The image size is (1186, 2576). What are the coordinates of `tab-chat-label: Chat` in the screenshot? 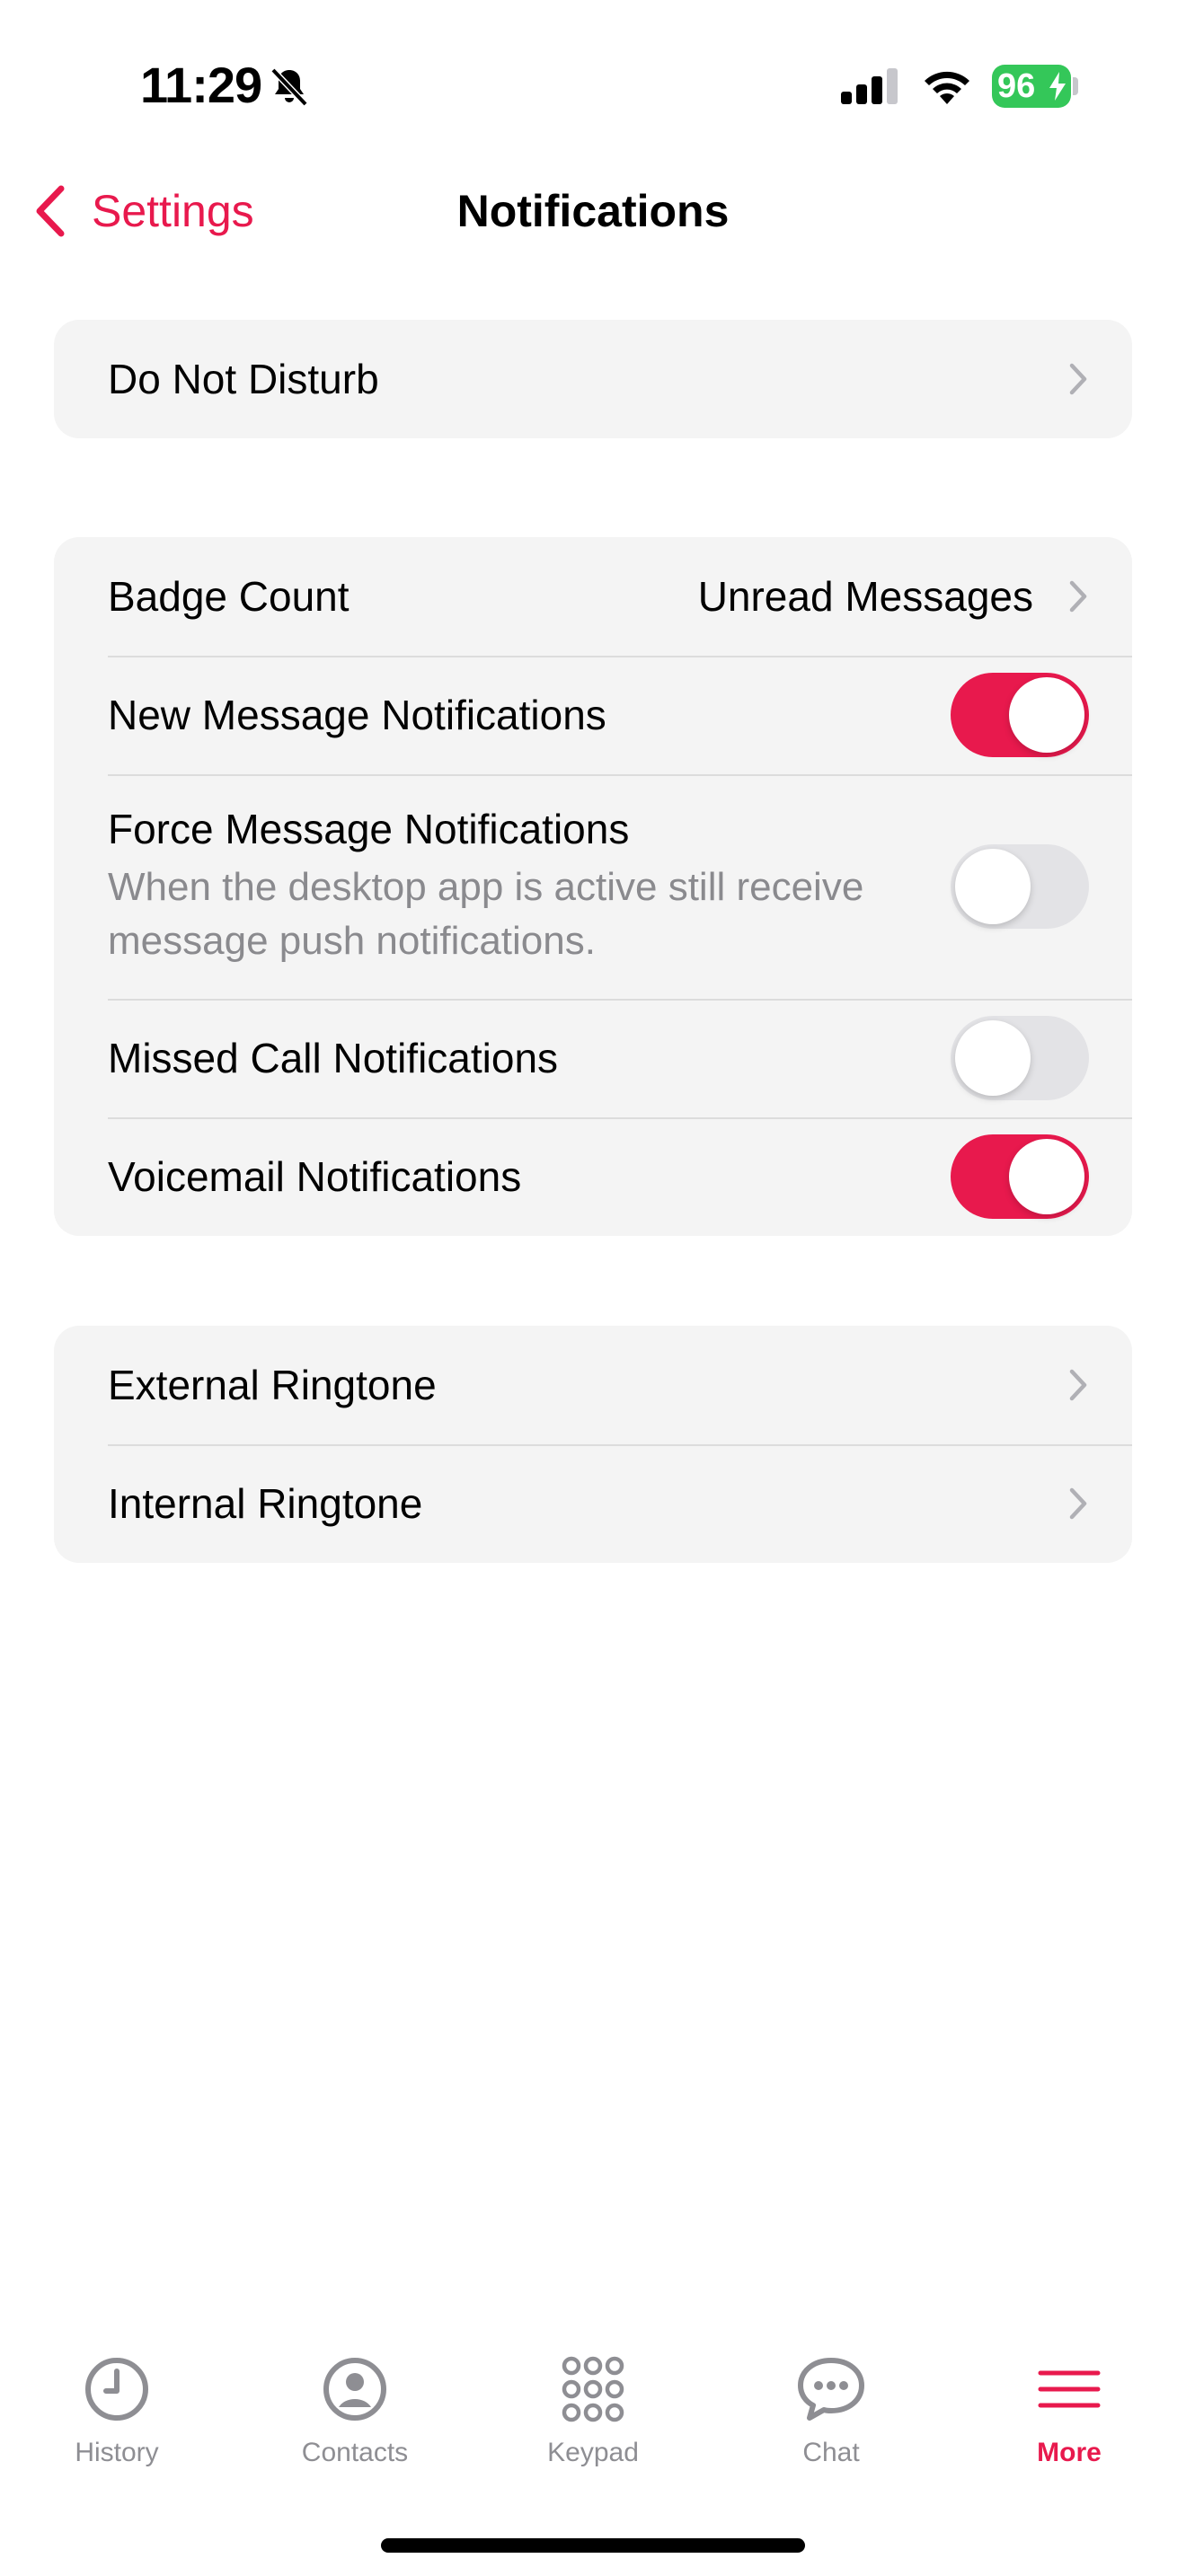 It's located at (831, 2452).